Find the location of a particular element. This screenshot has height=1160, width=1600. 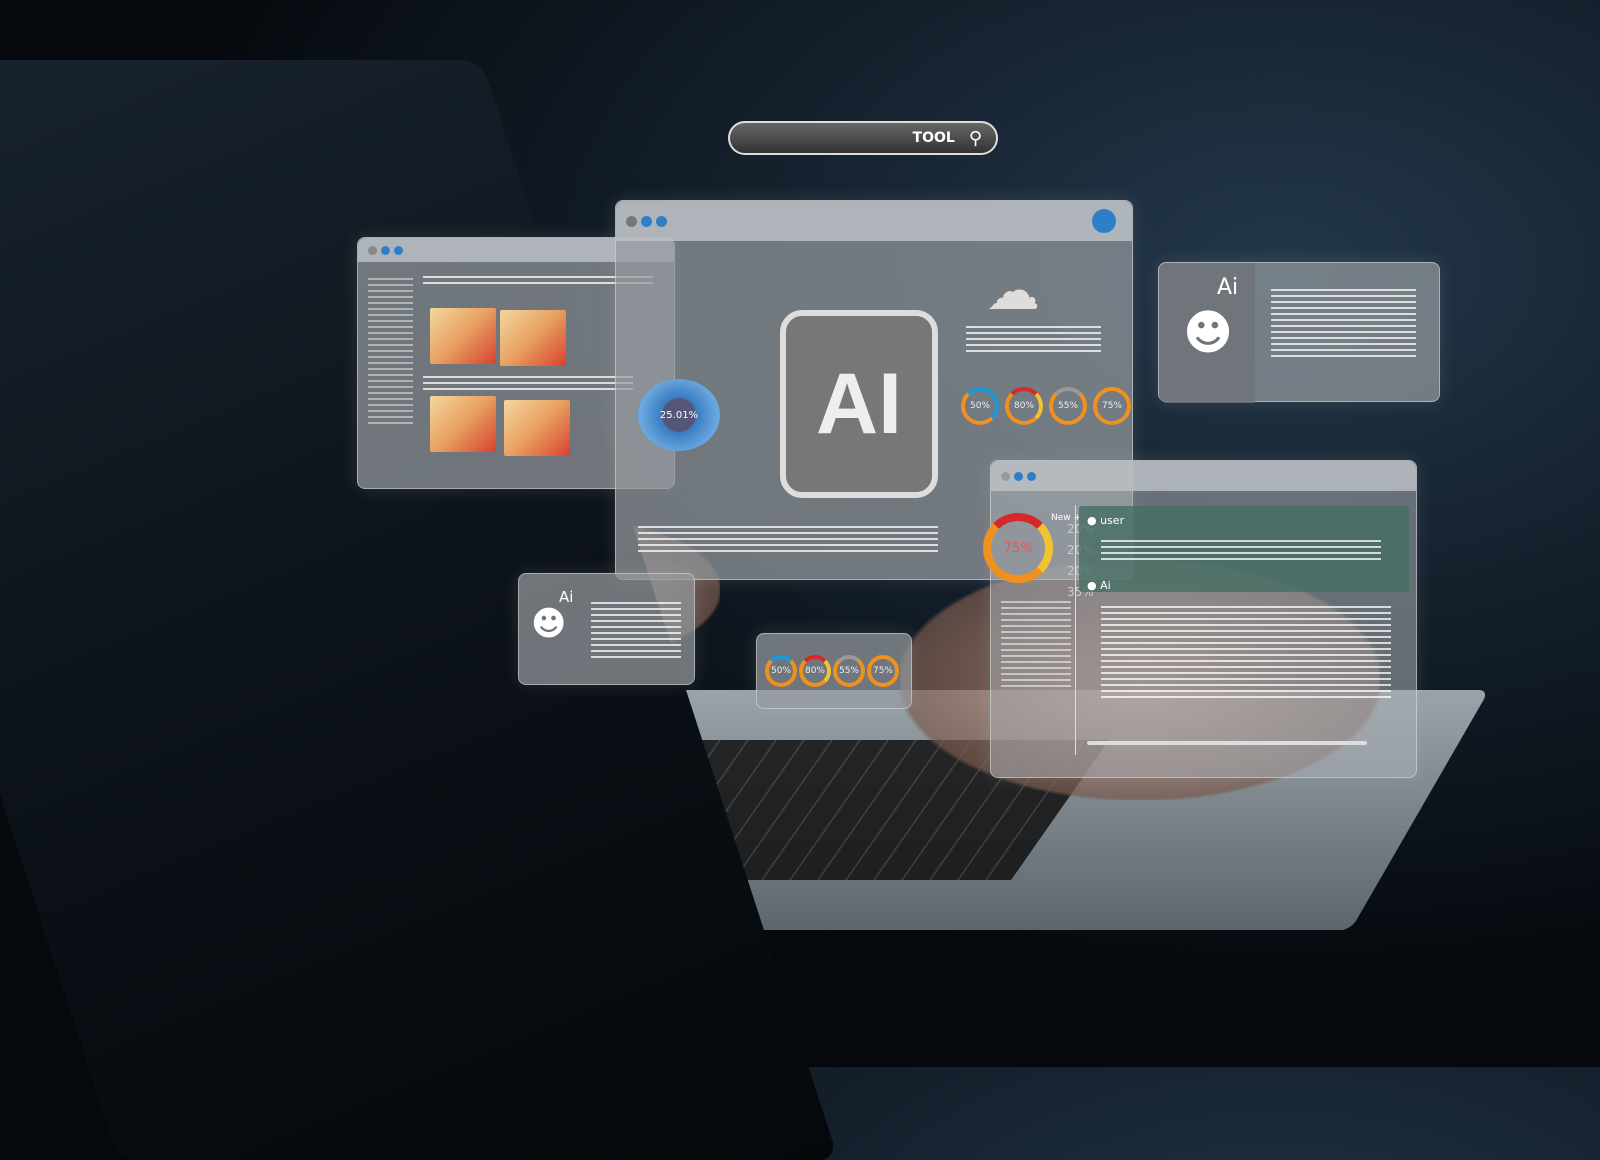

user-label: ● user is located at coordinates (1106, 520).